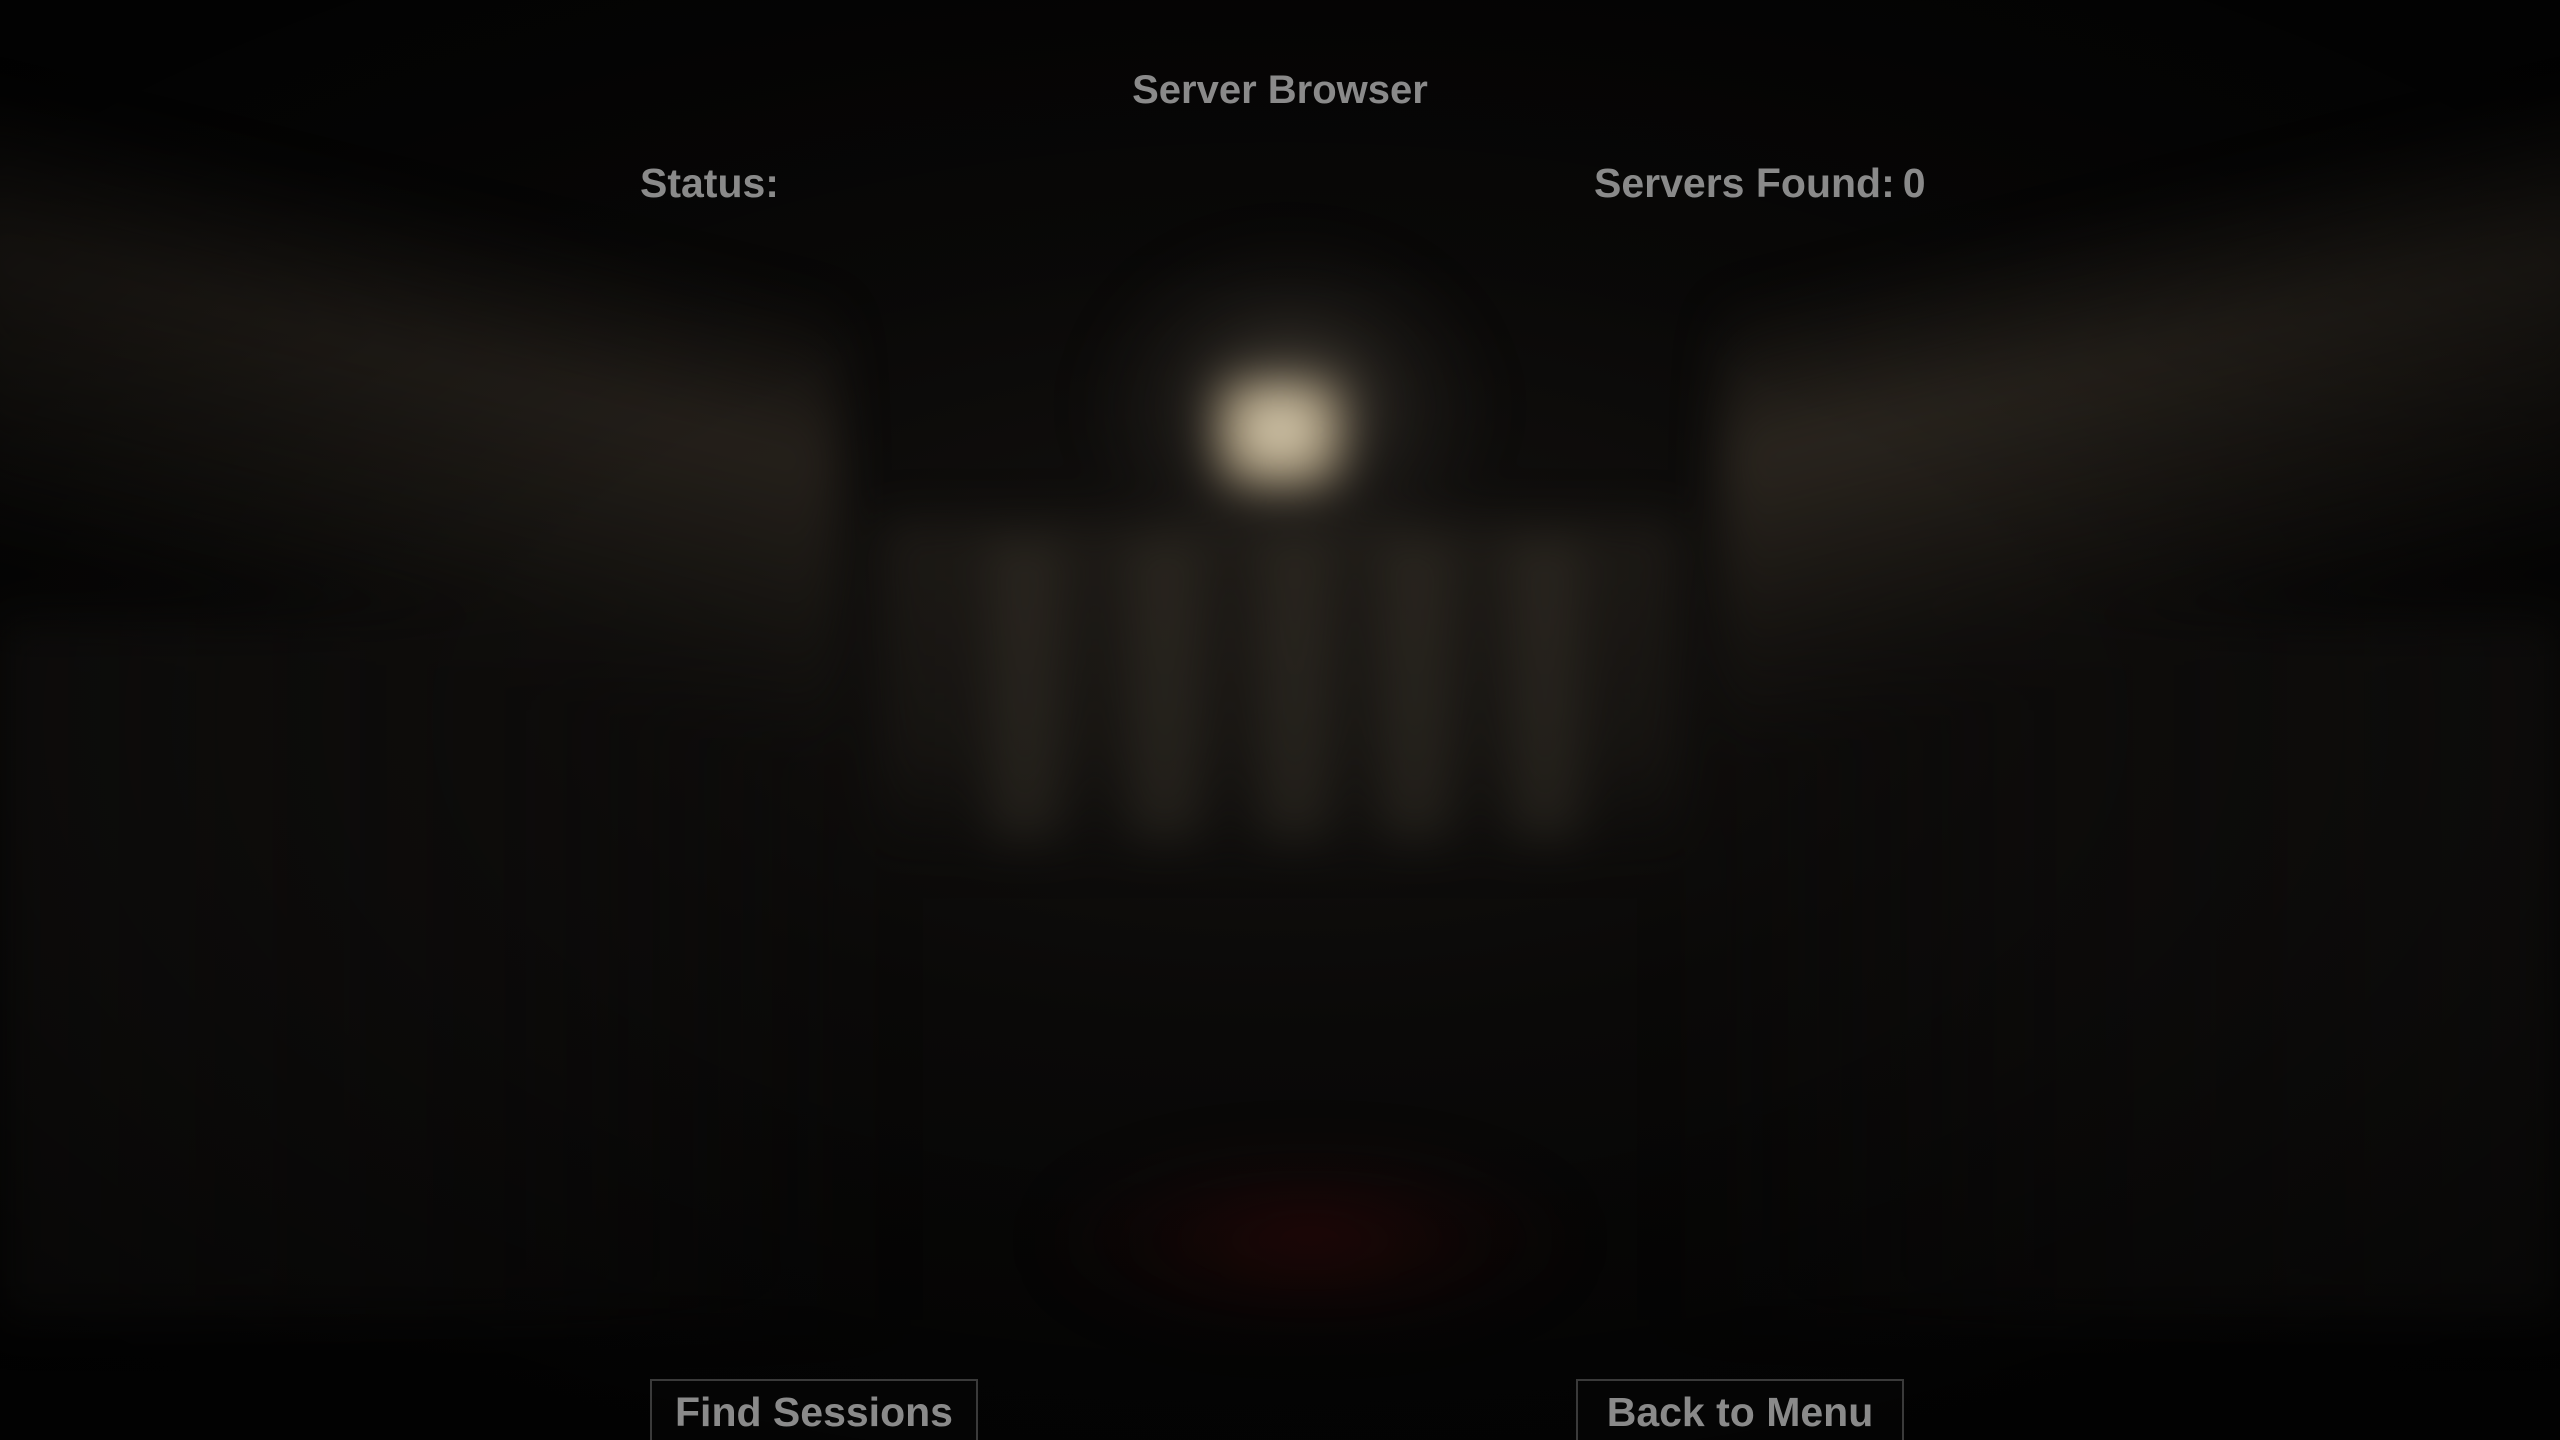  Describe the element at coordinates (1280, 435) in the screenshot. I see `ceiling-lamp` at that location.